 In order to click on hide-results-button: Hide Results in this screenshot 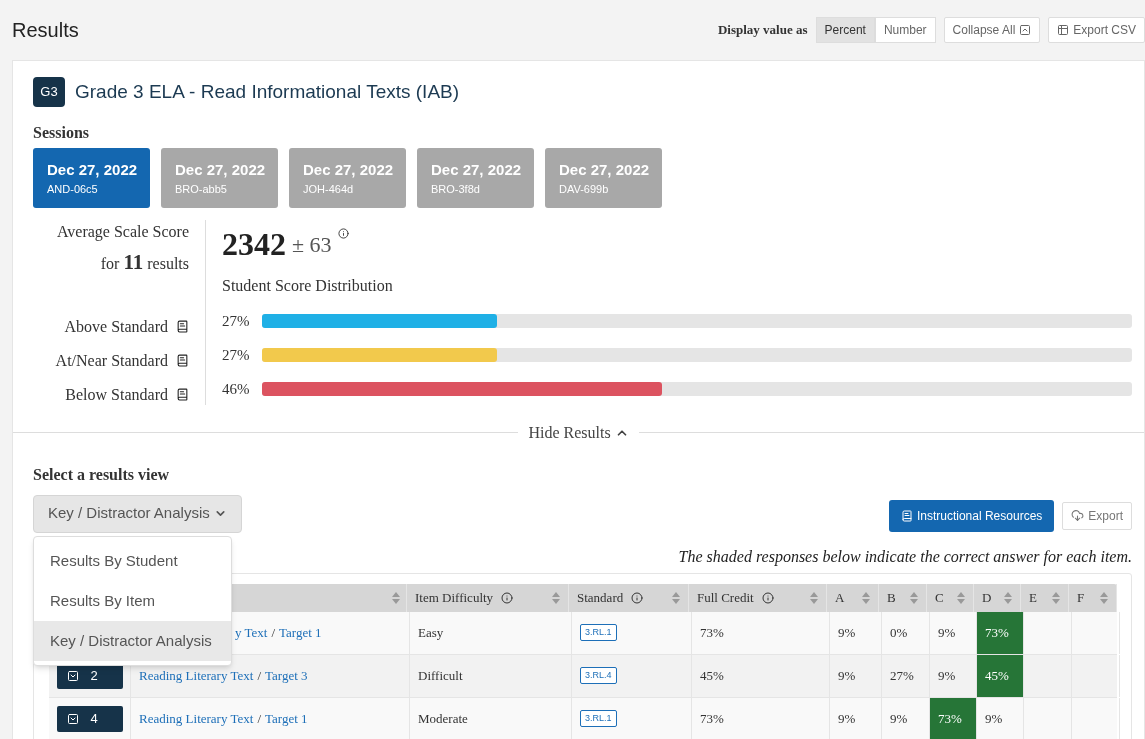, I will do `click(578, 432)`.